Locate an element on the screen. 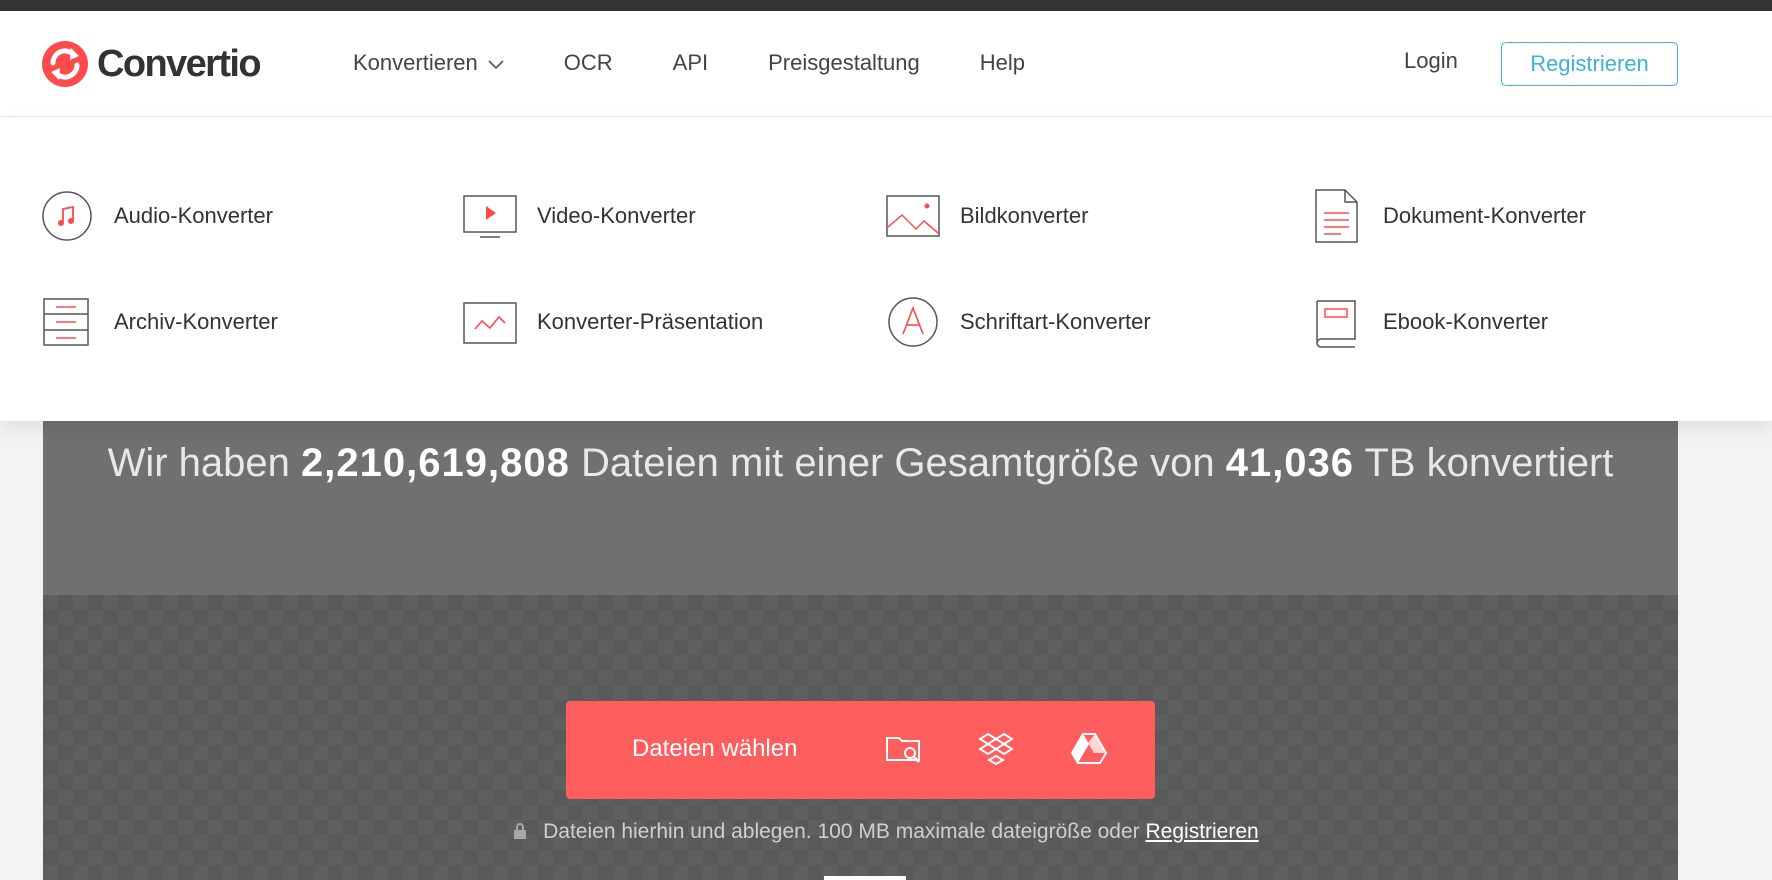 The height and width of the screenshot is (880, 1772). dropdown-item-document-label: Dokument-Konverter is located at coordinates (1484, 215).